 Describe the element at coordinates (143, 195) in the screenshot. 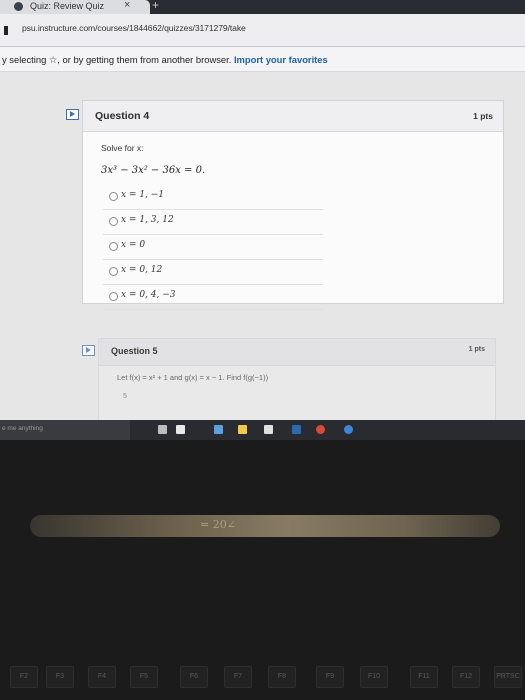

I see `answer-label: x = 1, −1` at that location.